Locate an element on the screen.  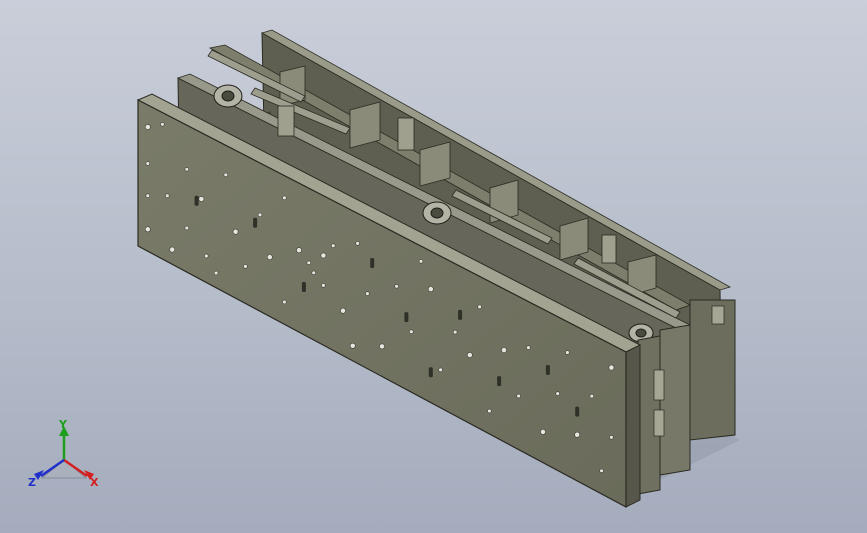
axis-triad: Y X Z is located at coordinates (64, 458).